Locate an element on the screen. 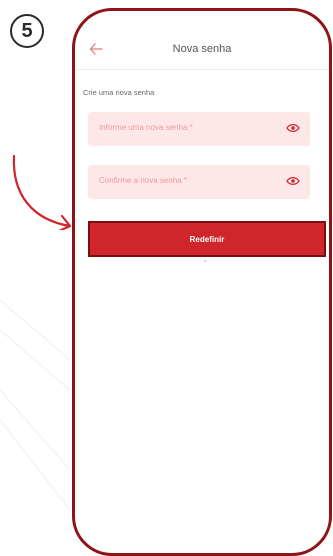 Image resolution: width=333 pixels, height=556 pixels. reset-password-button: Redefinir is located at coordinates (207, 239).